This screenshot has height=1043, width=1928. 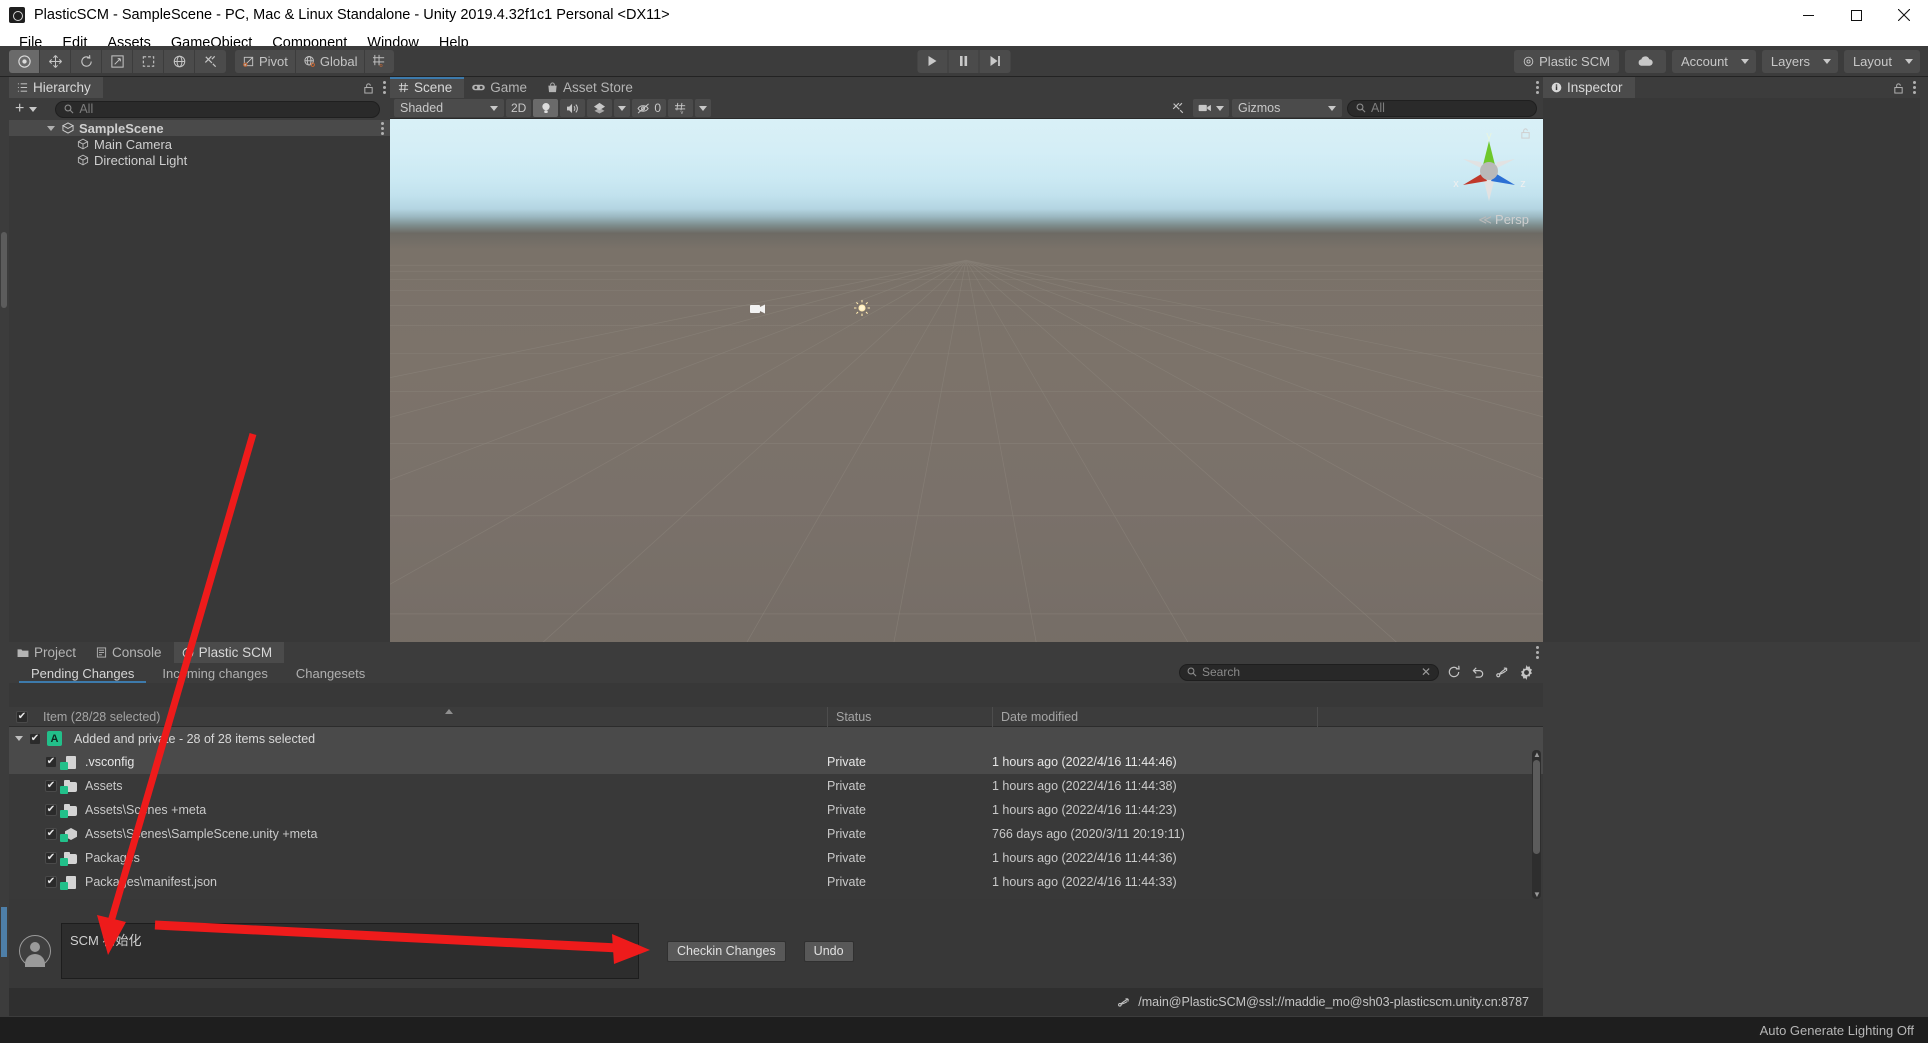 What do you see at coordinates (933, 61) in the screenshot?
I see `play-button` at bounding box center [933, 61].